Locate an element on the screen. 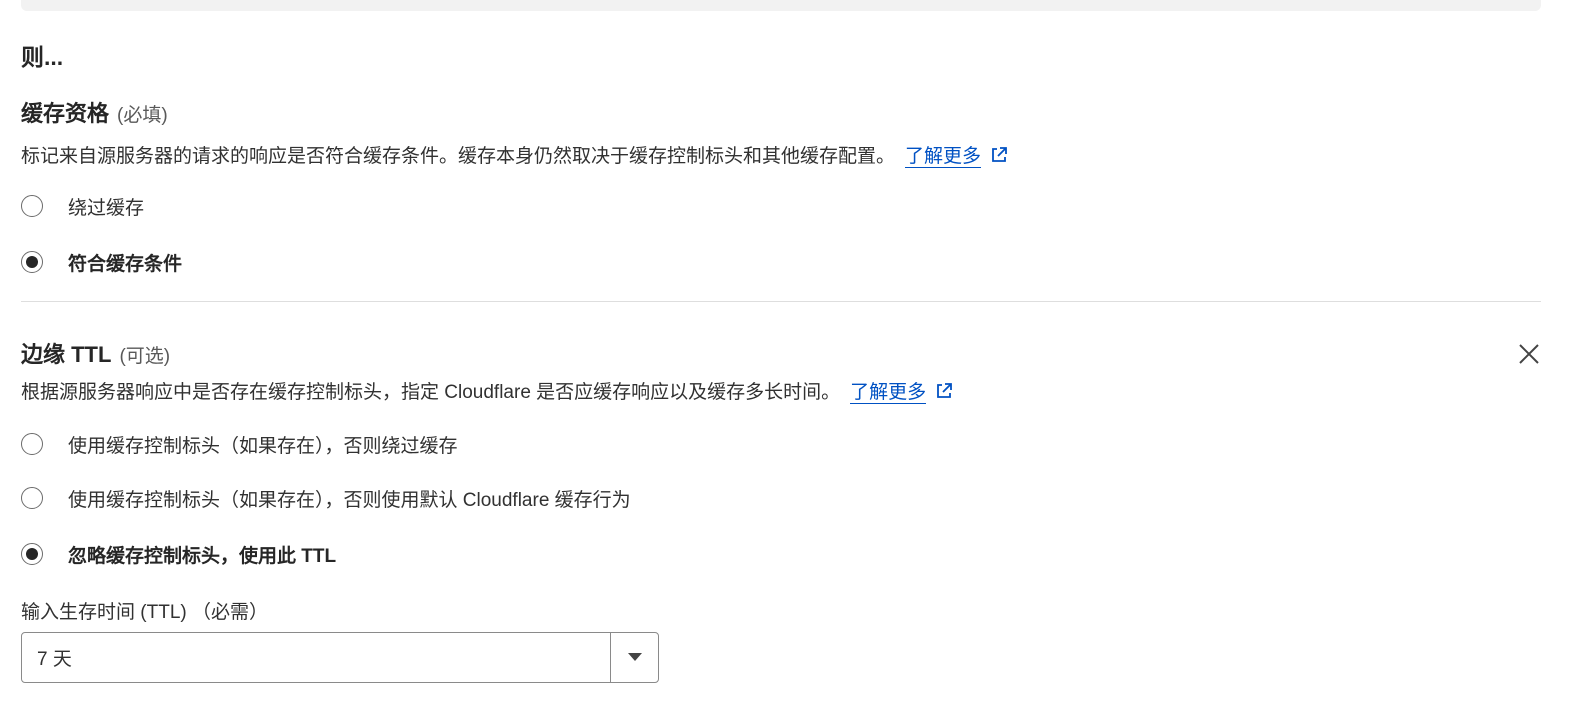 This screenshot has width=1584, height=713. radio-label: 使用缓存控制标头（如果存在），否则绕过缓存 is located at coordinates (263, 446).